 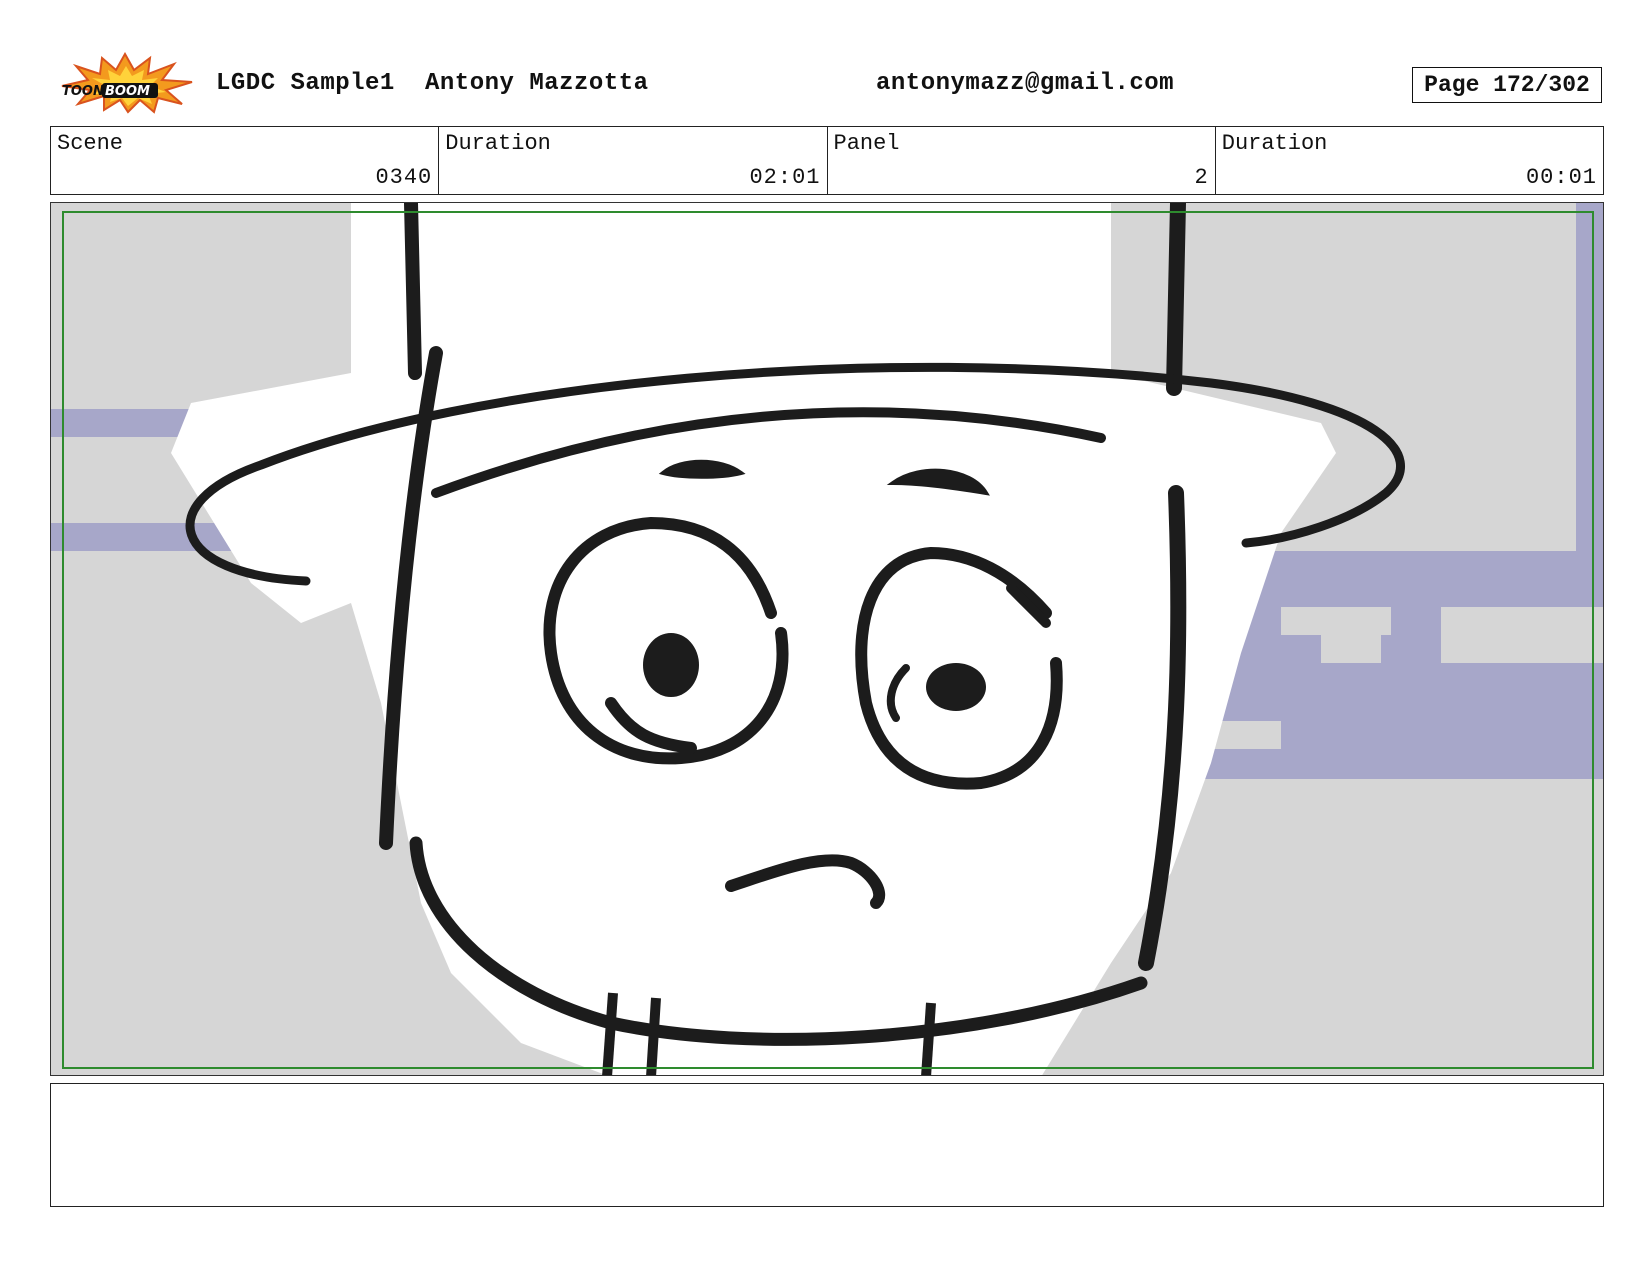 What do you see at coordinates (633, 160) in the screenshot?
I see `scene-duration-cell: Duration 02:01` at bounding box center [633, 160].